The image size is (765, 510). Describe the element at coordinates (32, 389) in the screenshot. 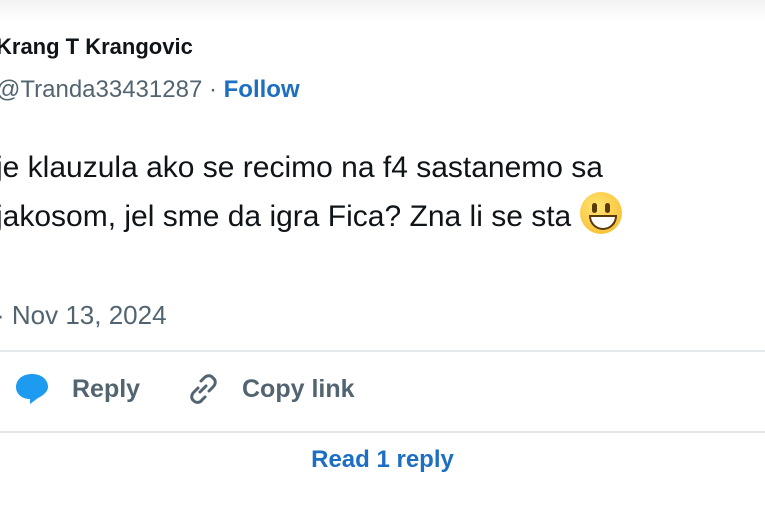

I see `speech-bubble-icon` at that location.